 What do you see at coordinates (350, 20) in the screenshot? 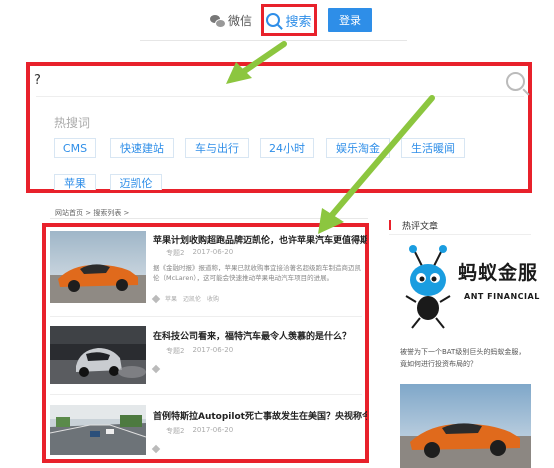
I see `login-button: 登录` at bounding box center [350, 20].